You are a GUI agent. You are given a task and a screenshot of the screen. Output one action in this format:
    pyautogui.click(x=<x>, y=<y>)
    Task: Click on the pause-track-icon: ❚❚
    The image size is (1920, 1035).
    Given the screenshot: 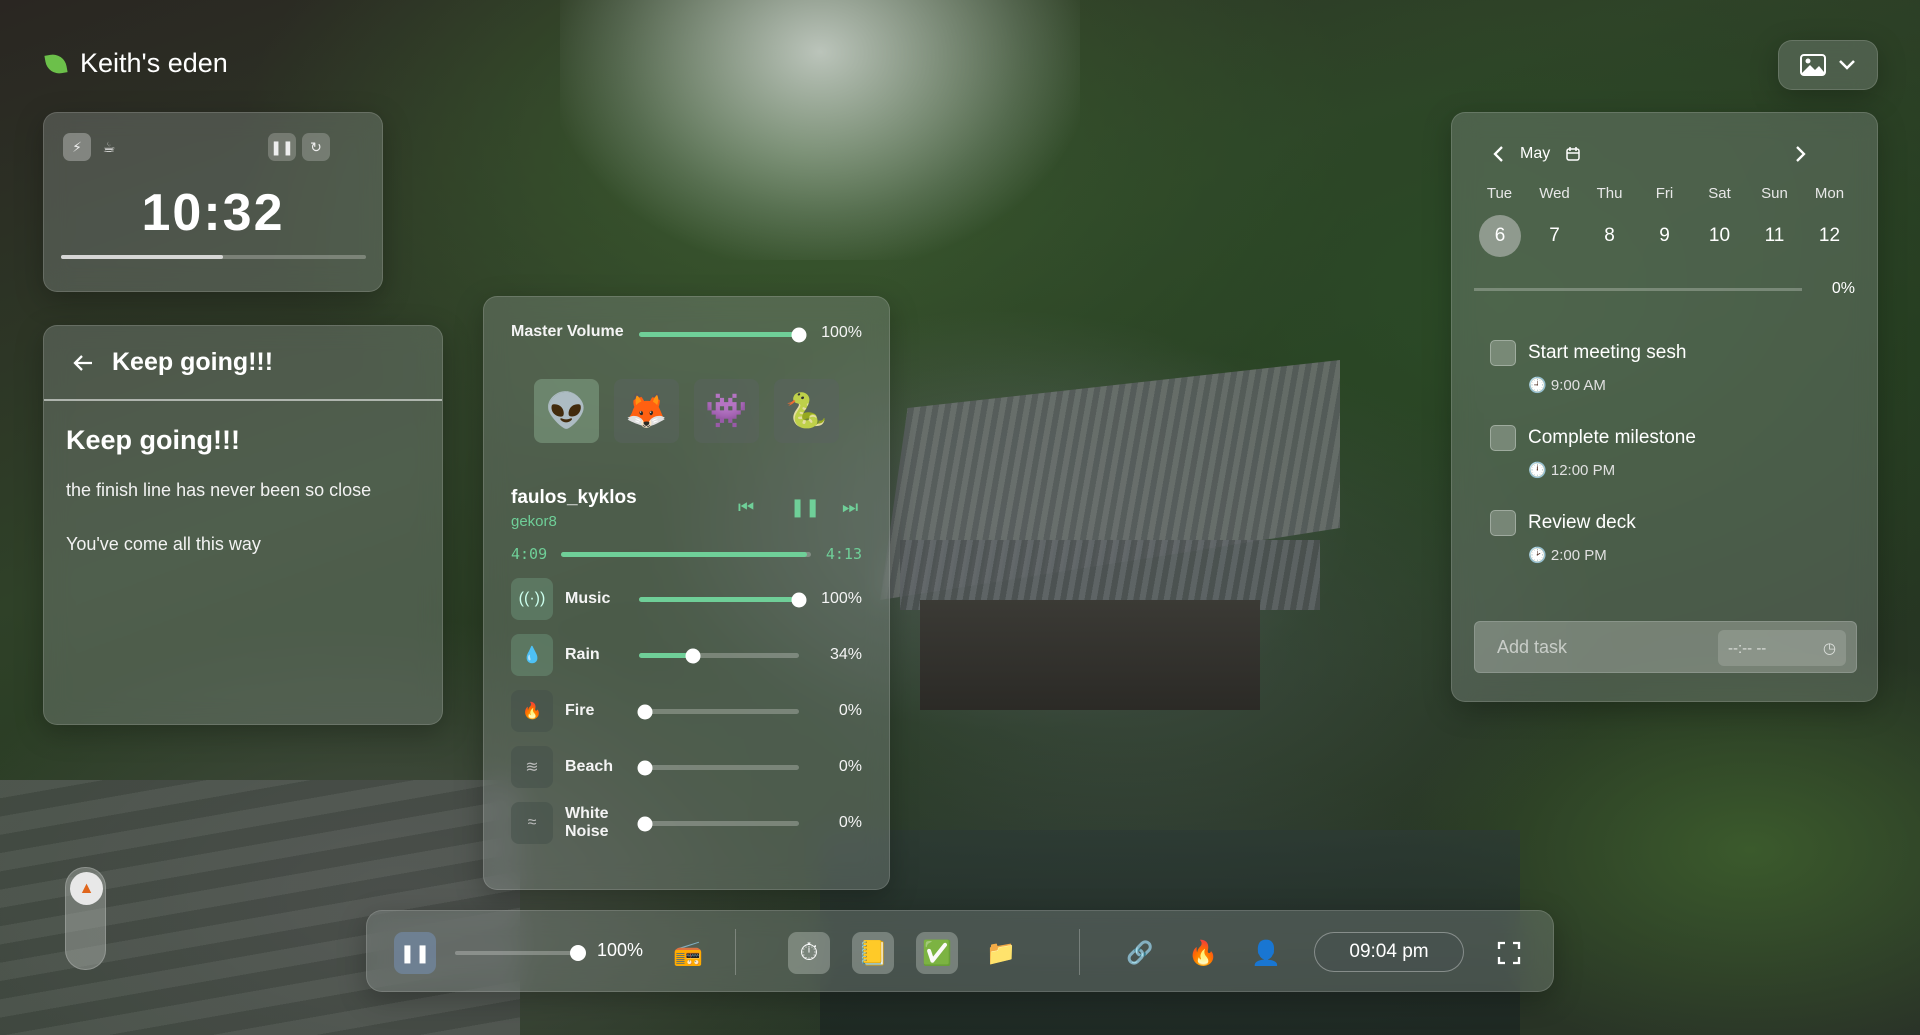 What is the action you would take?
    pyautogui.click(x=805, y=507)
    